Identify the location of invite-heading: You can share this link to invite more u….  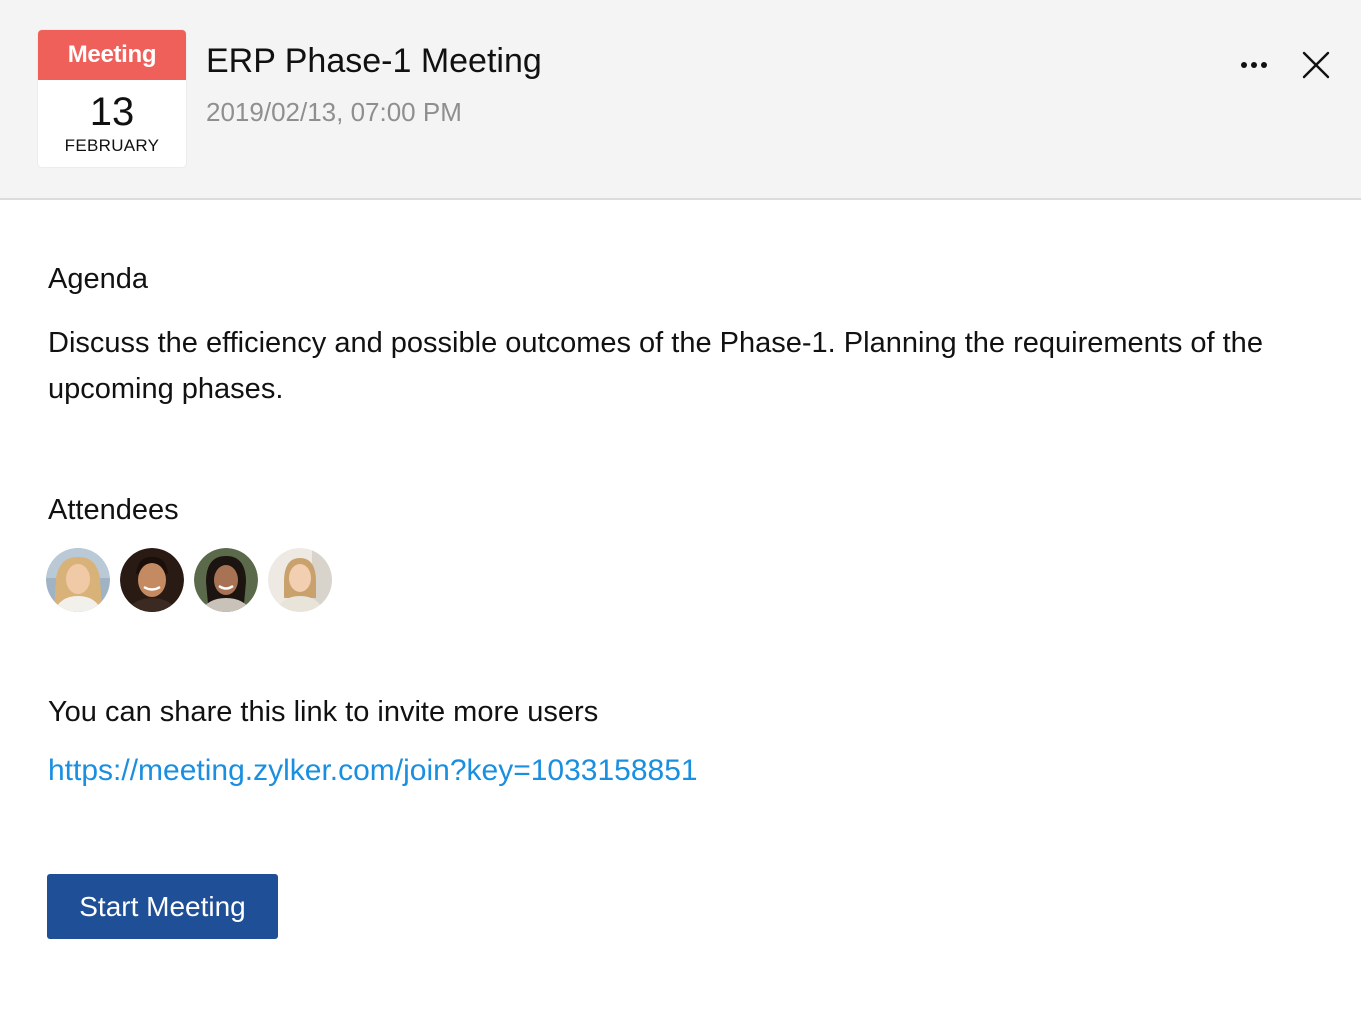
(323, 712).